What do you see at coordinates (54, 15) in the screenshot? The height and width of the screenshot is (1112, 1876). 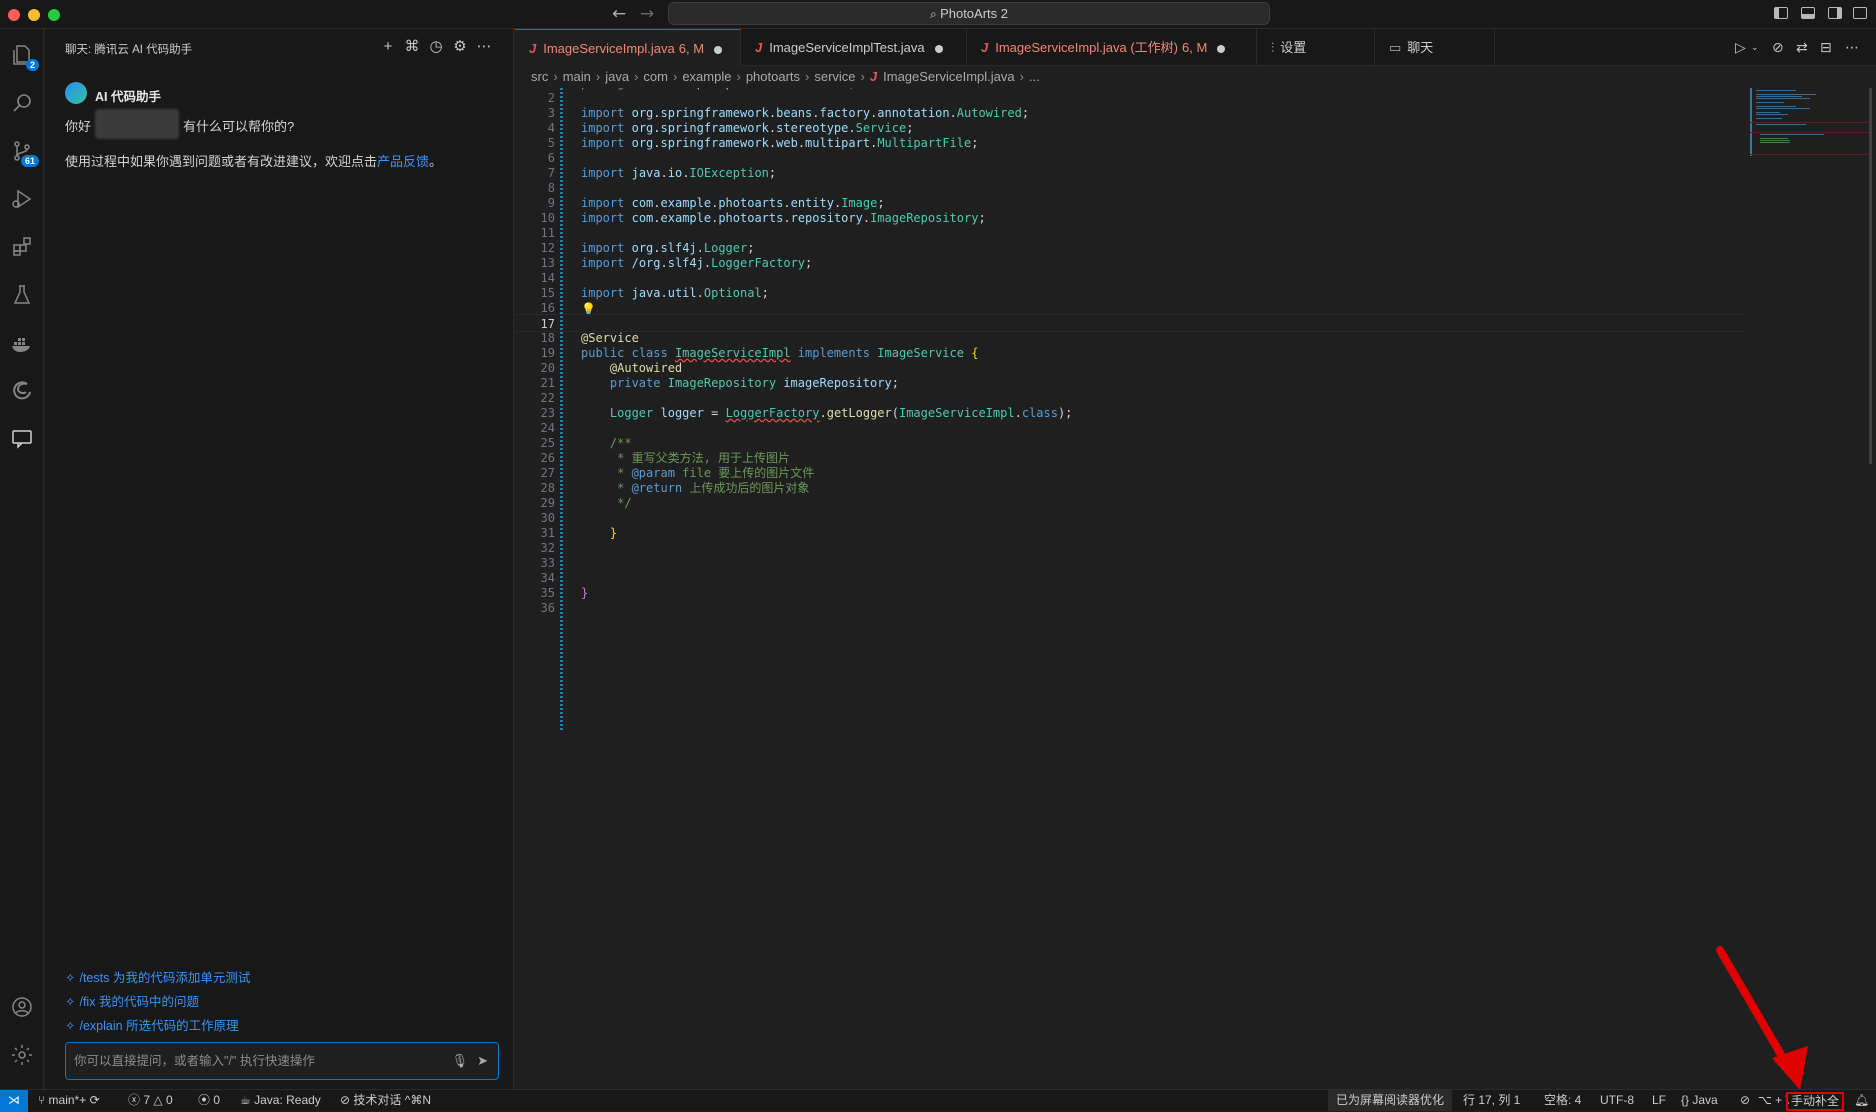 I see `window-maximize-button` at bounding box center [54, 15].